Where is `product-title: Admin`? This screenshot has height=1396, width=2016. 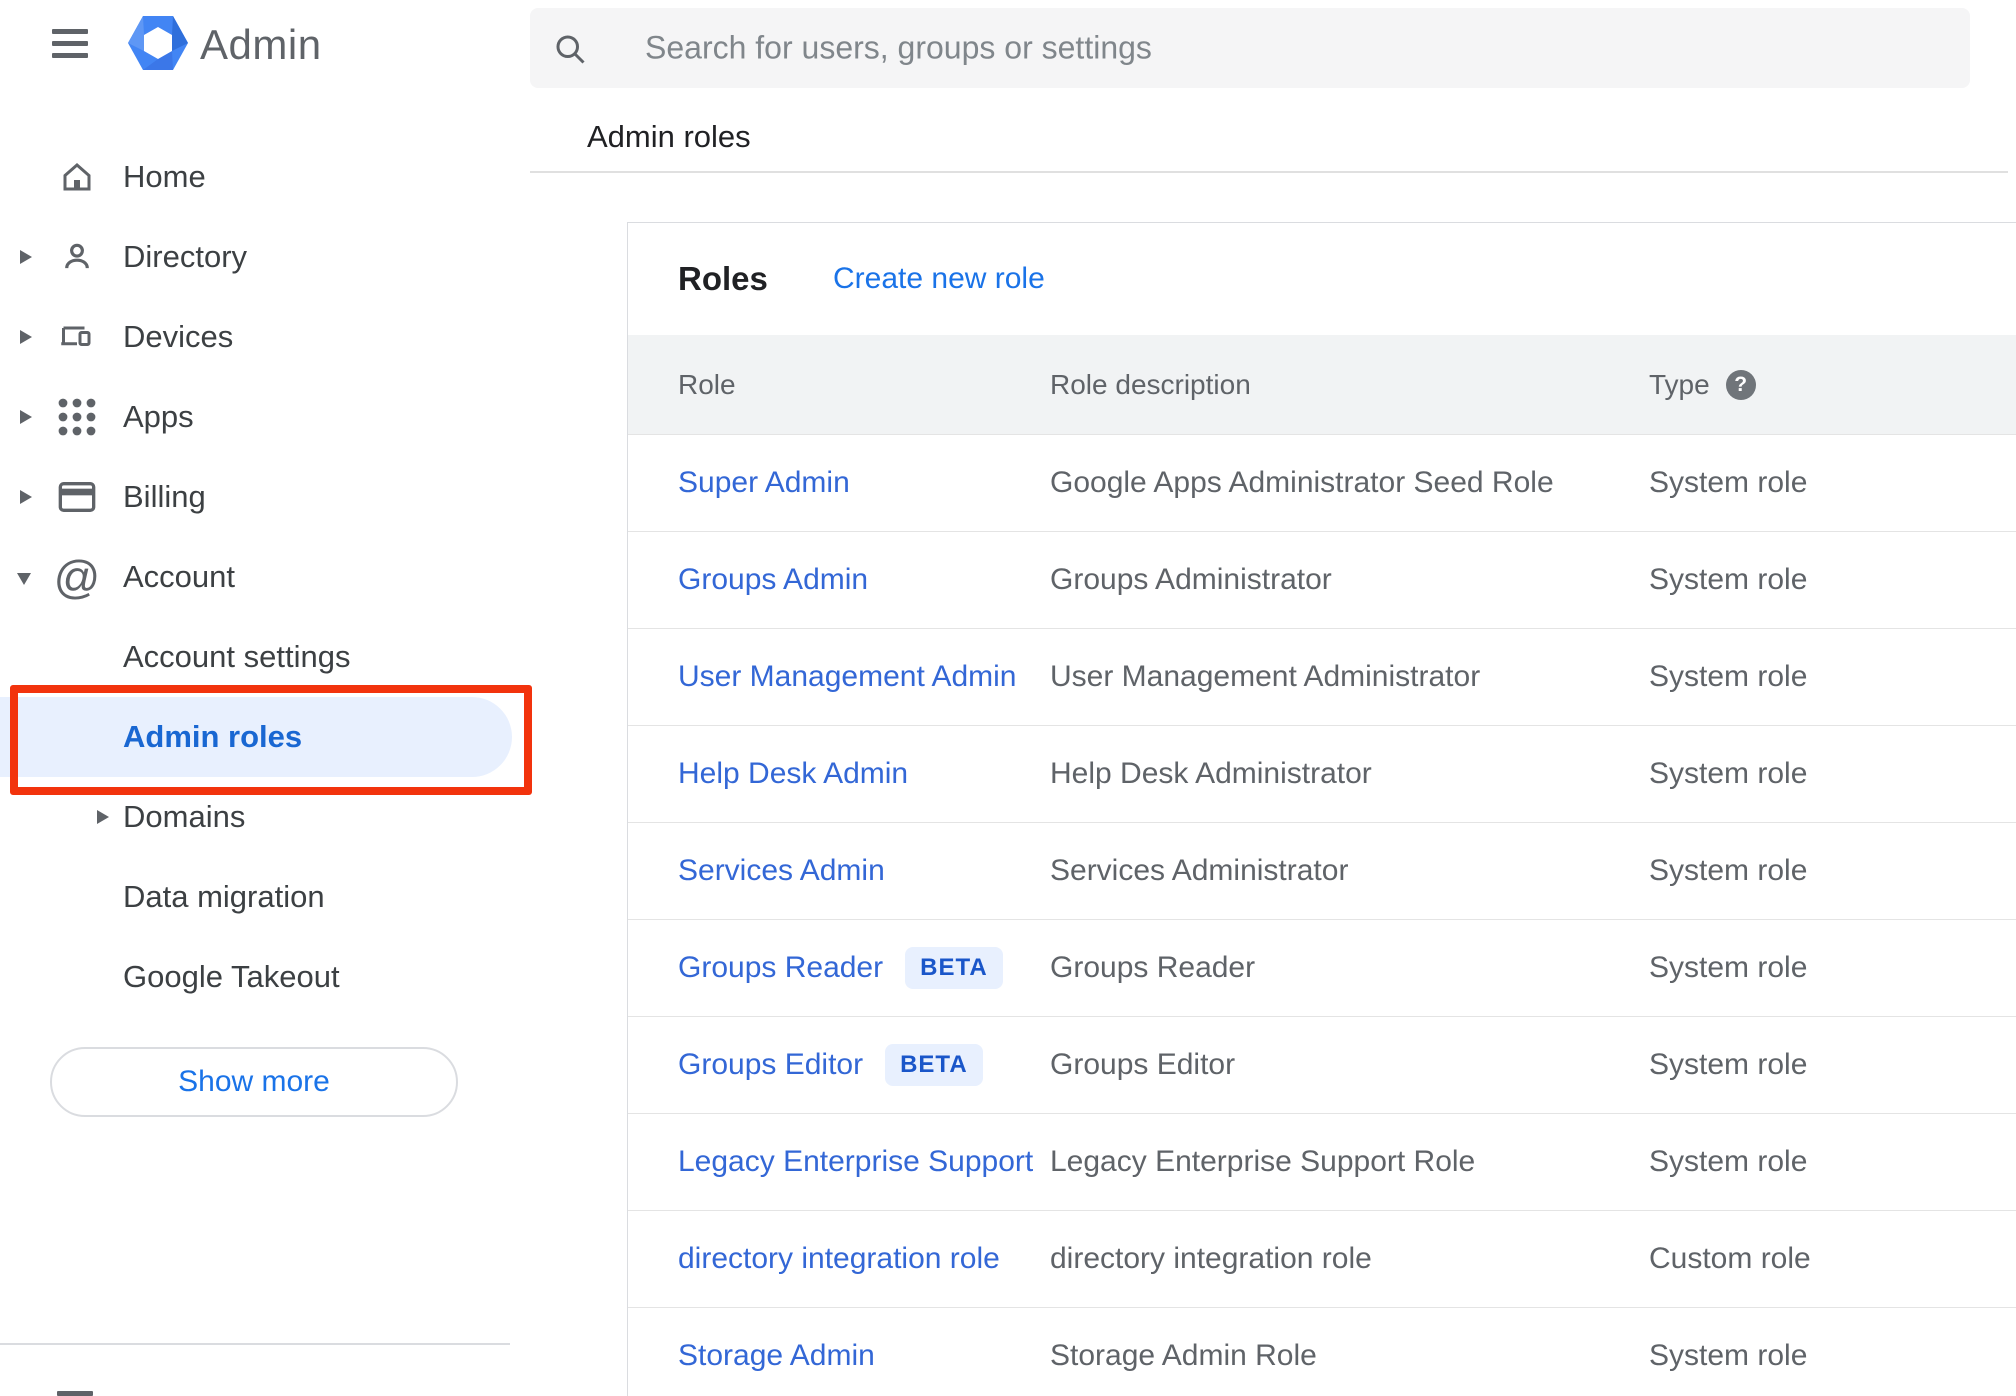
product-title: Admin is located at coordinates (261, 44).